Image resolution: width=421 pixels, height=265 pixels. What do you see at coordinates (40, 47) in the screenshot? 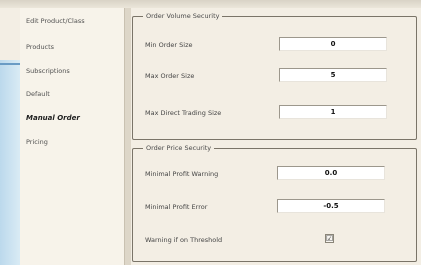
I see `sidebar-item-products: Products` at bounding box center [40, 47].